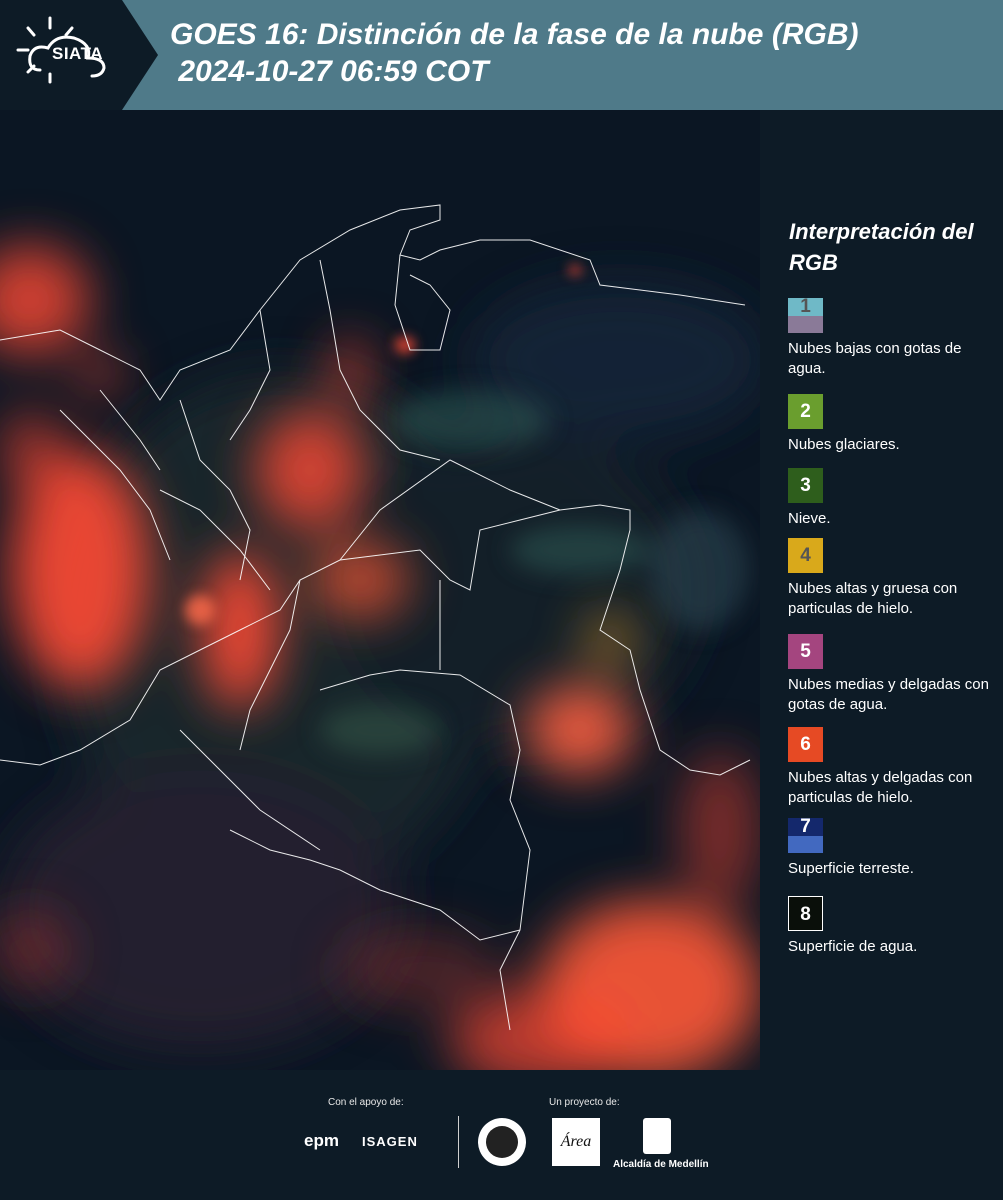 The height and width of the screenshot is (1200, 1003). What do you see at coordinates (893, 498) in the screenshot?
I see `legend-item-3: 3 Nieve.` at bounding box center [893, 498].